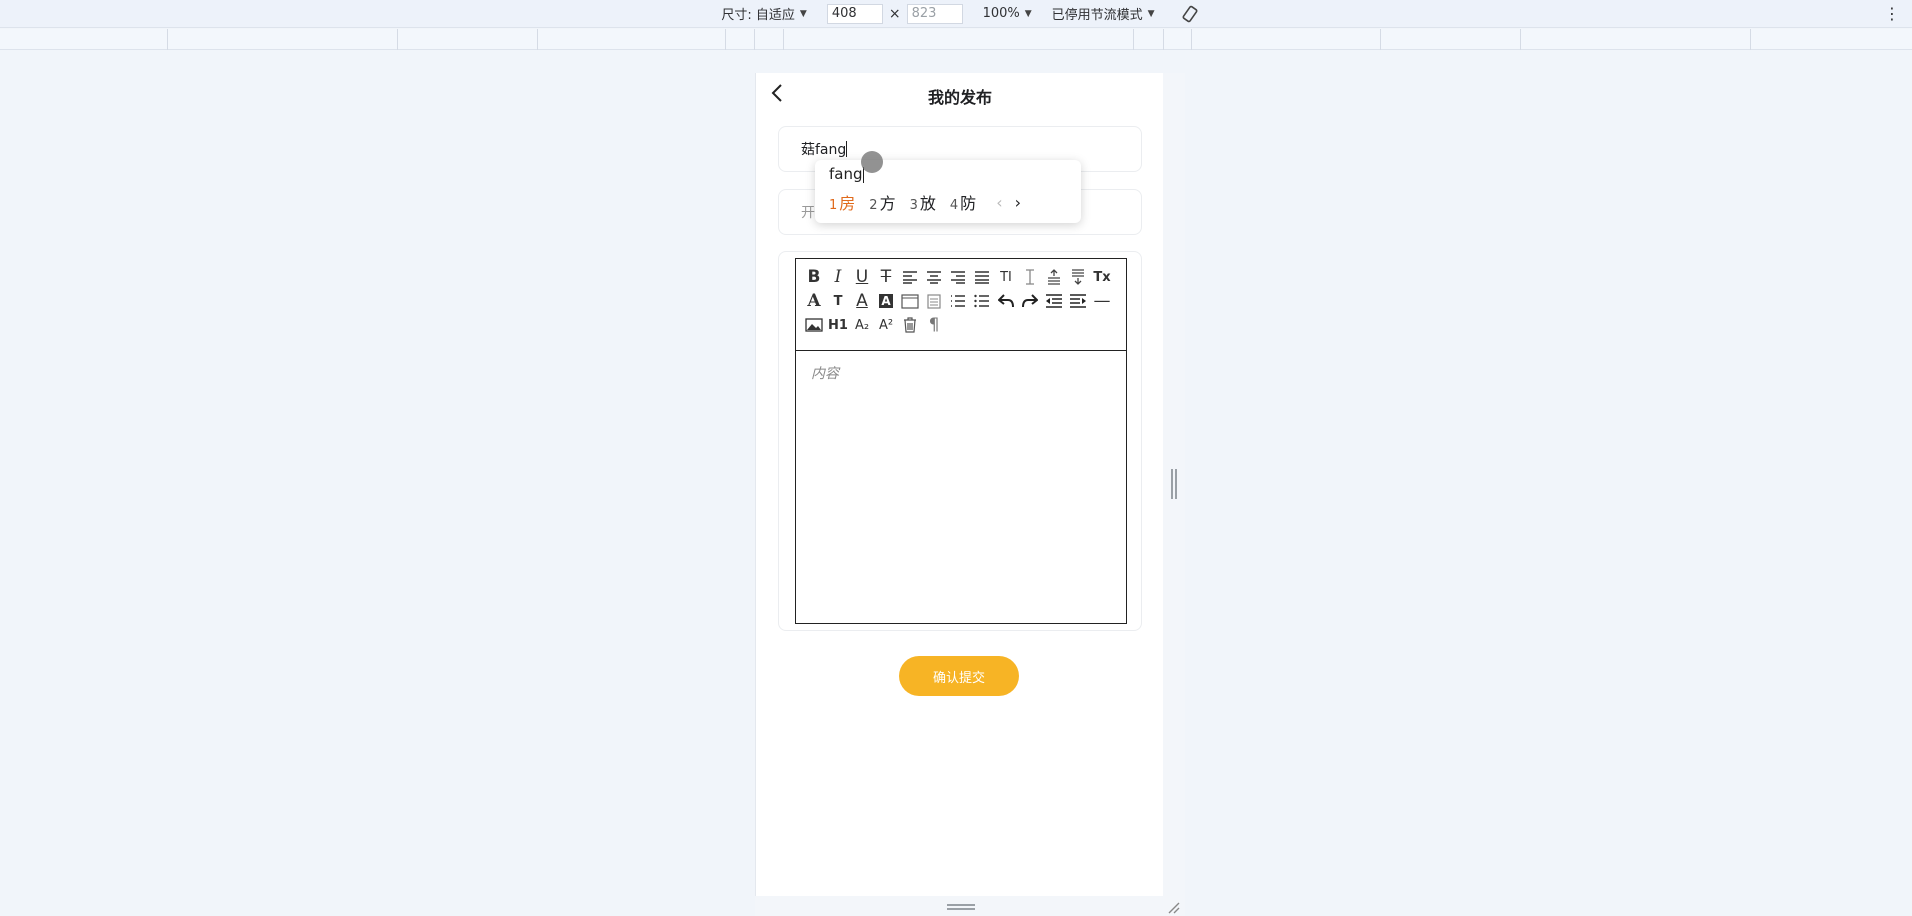  Describe the element at coordinates (814, 301) in the screenshot. I see `font-family-icon: A` at that location.